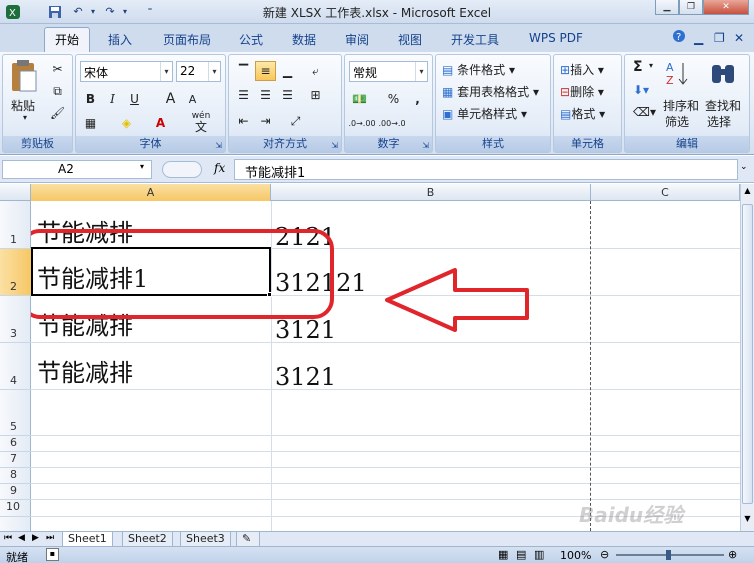 The width and height of the screenshot is (754, 563). What do you see at coordinates (265, 95) in the screenshot?
I see `align-center-icon: ☰` at bounding box center [265, 95].